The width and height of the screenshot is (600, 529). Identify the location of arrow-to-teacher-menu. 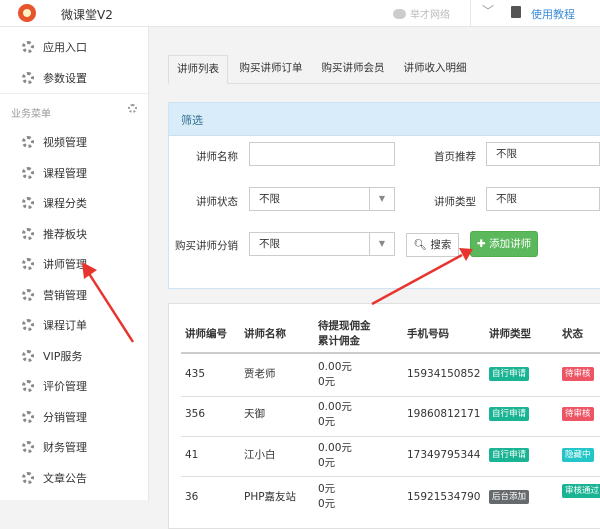
(108, 302).